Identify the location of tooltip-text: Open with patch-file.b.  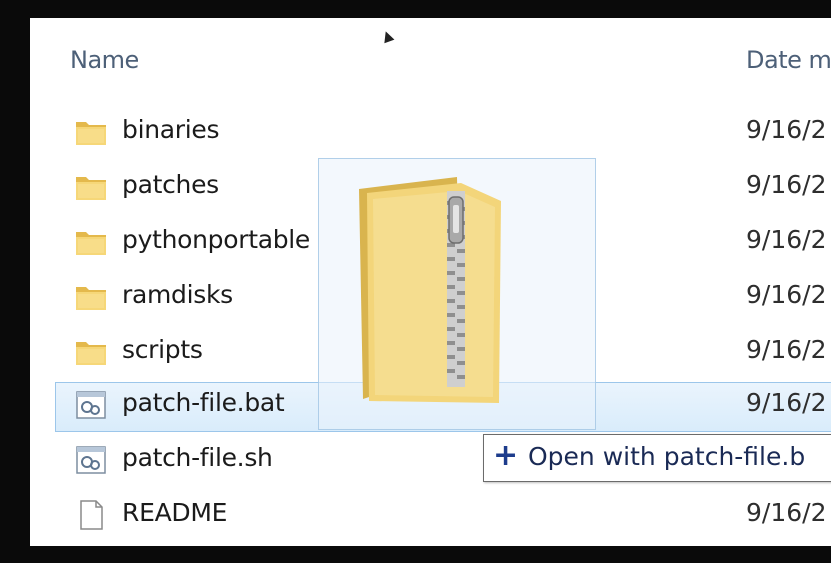
(667, 456).